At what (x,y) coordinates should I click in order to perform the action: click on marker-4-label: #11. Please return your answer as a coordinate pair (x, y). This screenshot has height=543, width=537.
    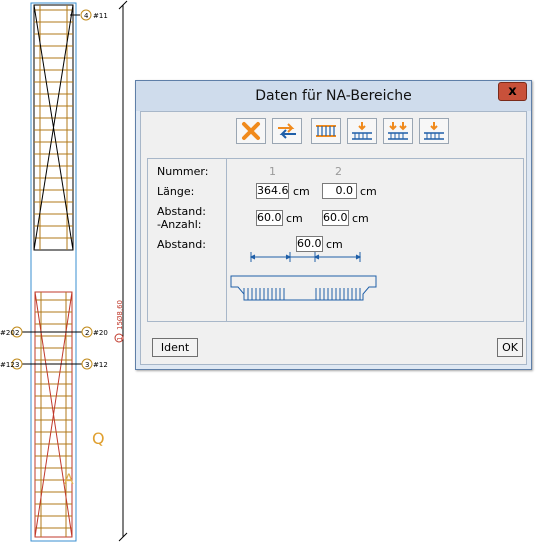
    Looking at the image, I should click on (100, 16).